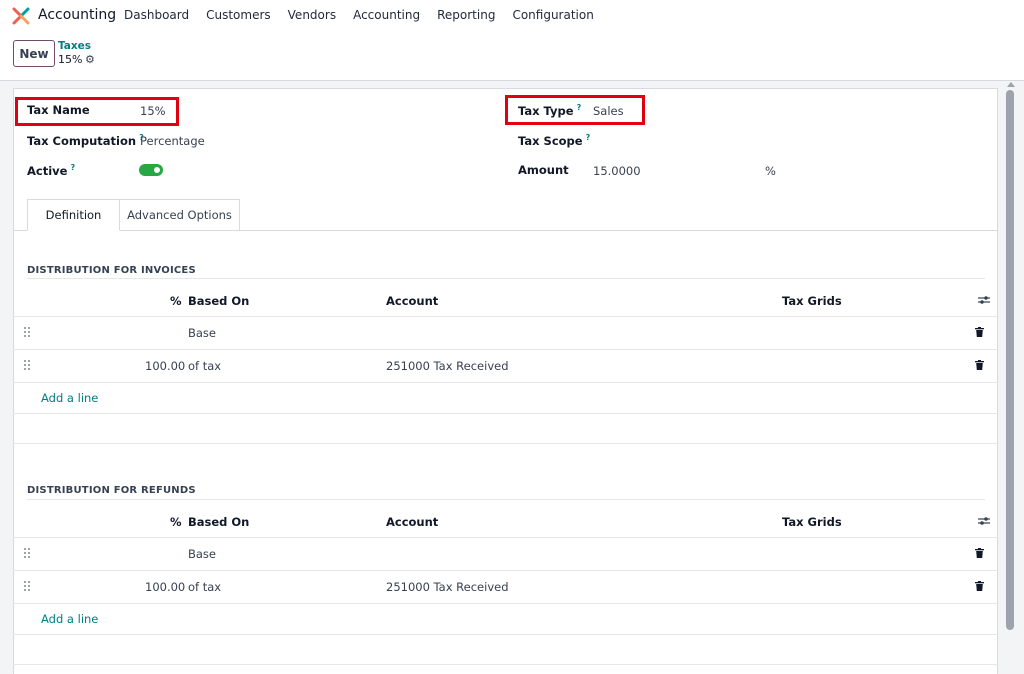 This screenshot has width=1024, height=674. Describe the element at coordinates (238, 15) in the screenshot. I see `menu-item-customers: Customers` at that location.